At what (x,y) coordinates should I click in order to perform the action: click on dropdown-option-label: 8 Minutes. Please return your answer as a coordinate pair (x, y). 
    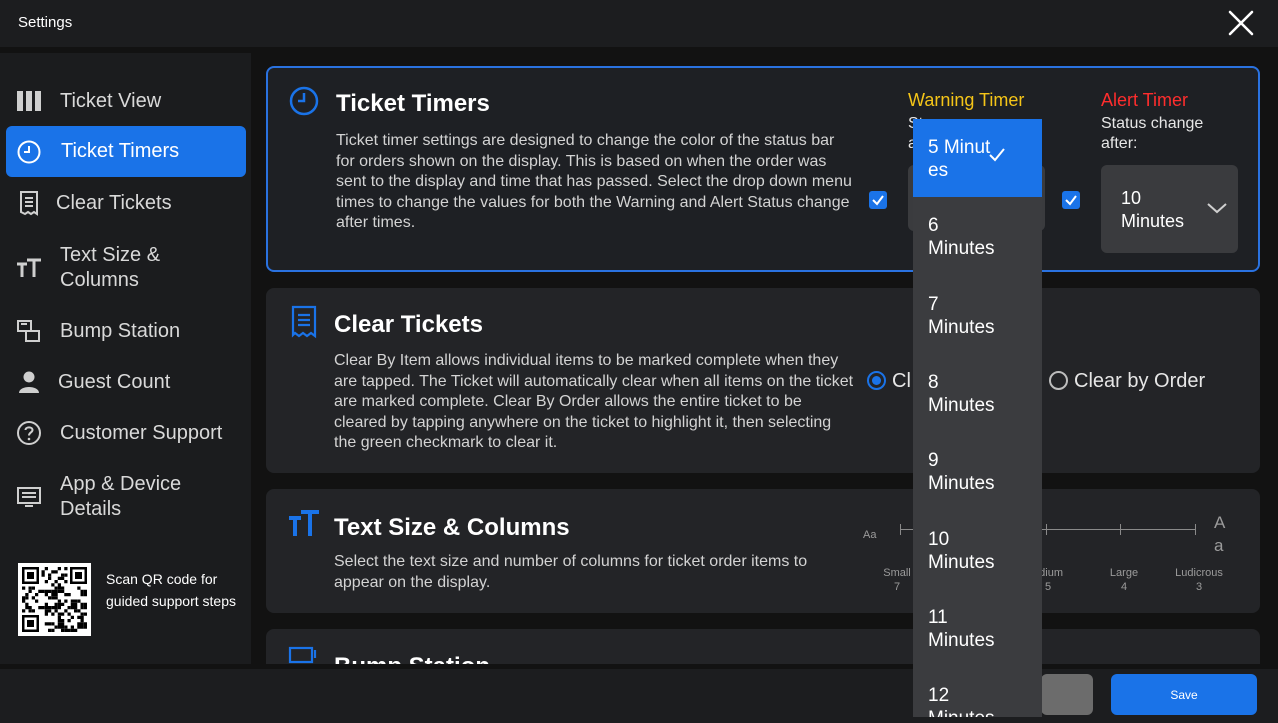
    Looking at the image, I should click on (961, 393).